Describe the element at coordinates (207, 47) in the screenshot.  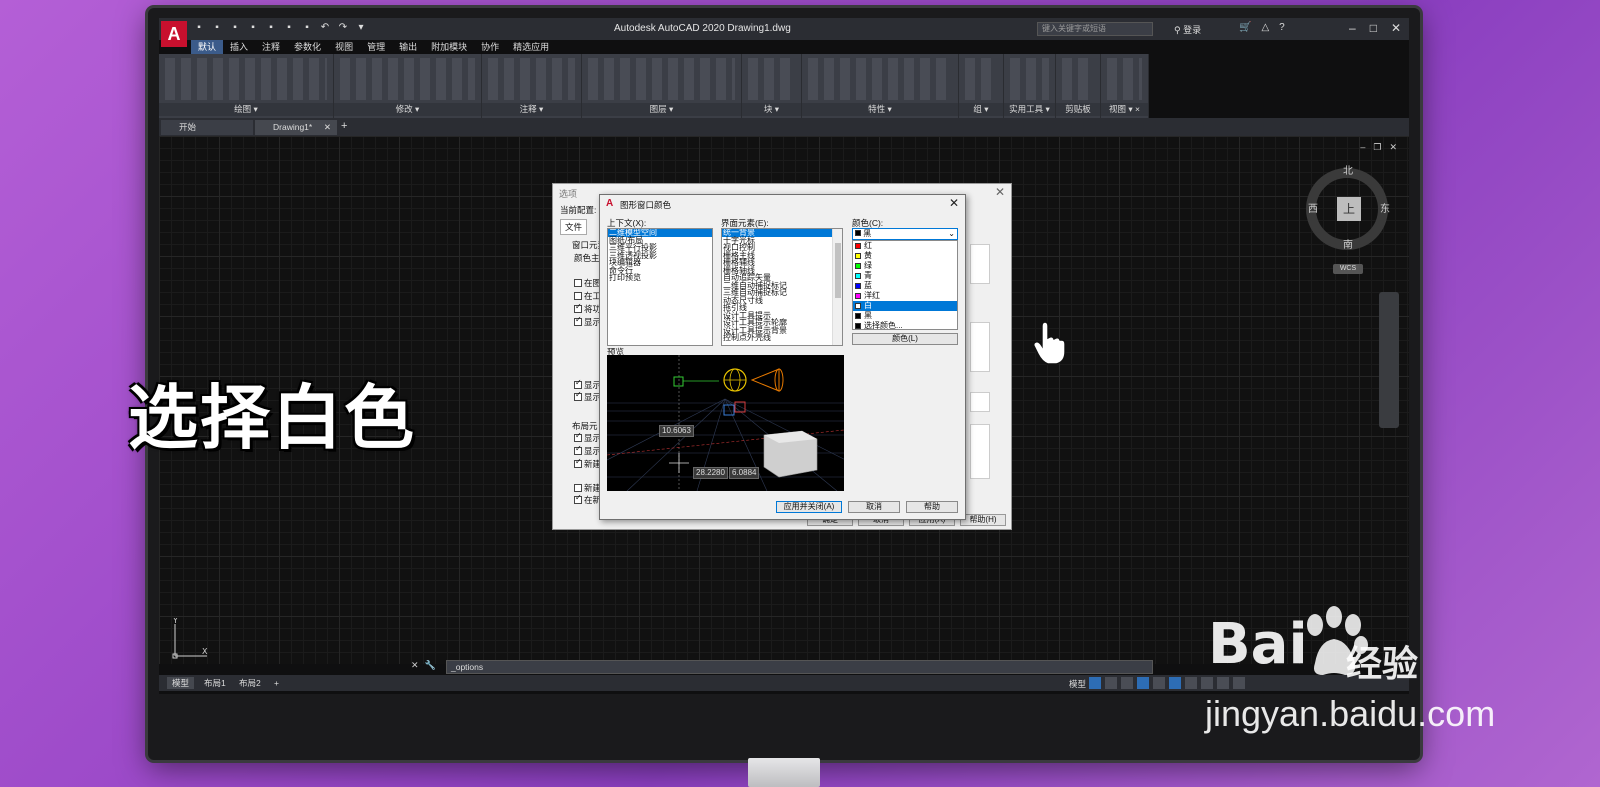
I see `tab-home: 默认` at that location.